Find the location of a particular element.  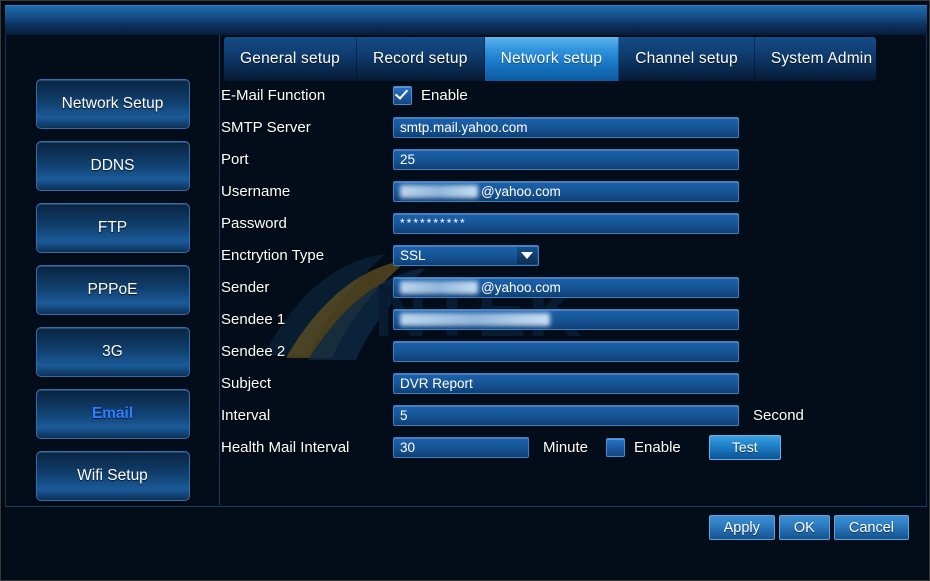

tab-record-setup: Record setup is located at coordinates (420, 59).